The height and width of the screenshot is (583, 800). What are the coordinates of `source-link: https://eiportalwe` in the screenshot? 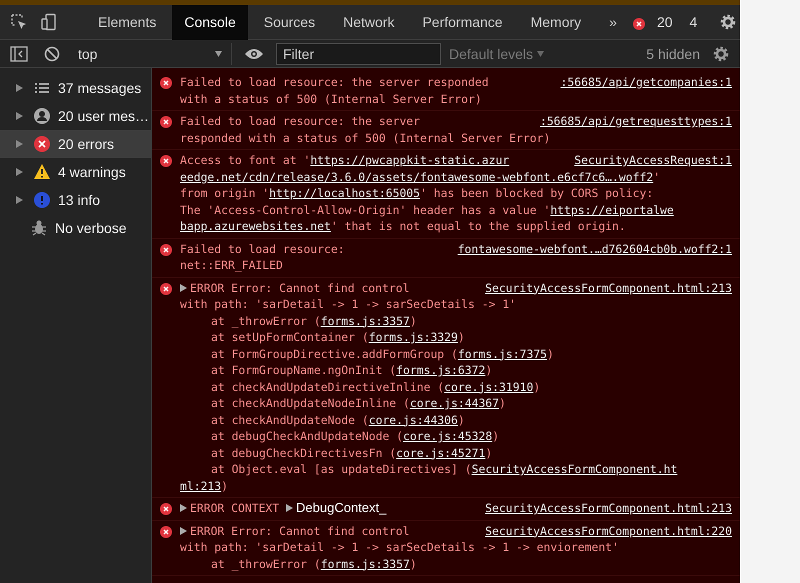 It's located at (612, 210).